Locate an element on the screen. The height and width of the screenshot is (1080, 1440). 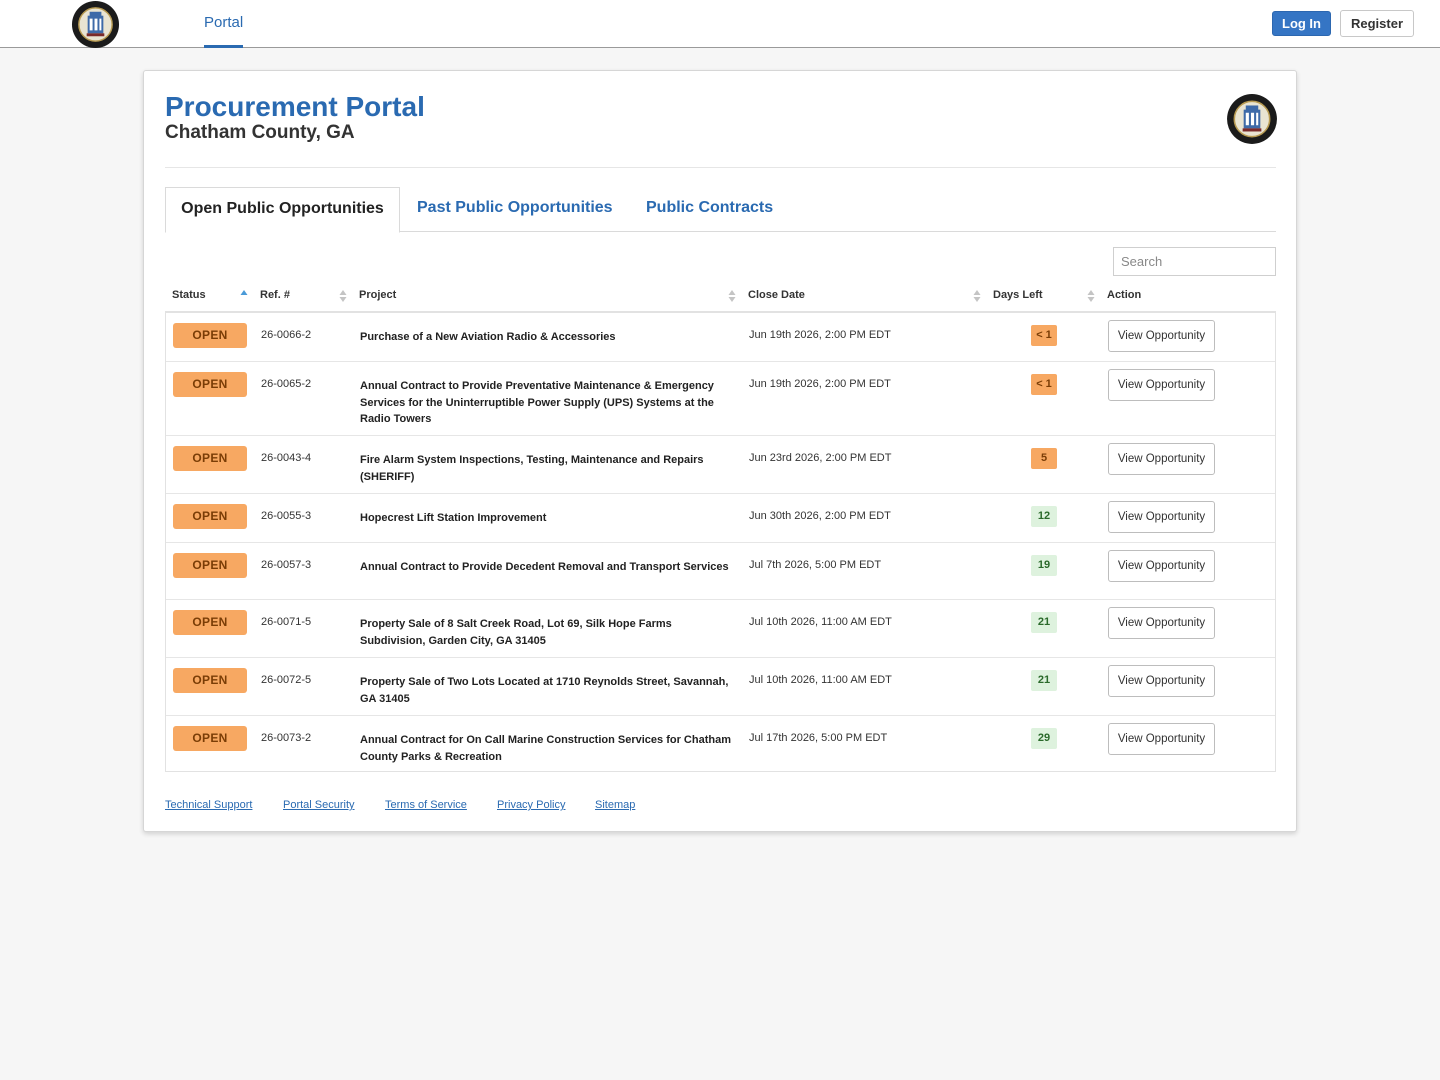
project-title: Hopecrest Lift Station Improvement is located at coordinates (453, 518).